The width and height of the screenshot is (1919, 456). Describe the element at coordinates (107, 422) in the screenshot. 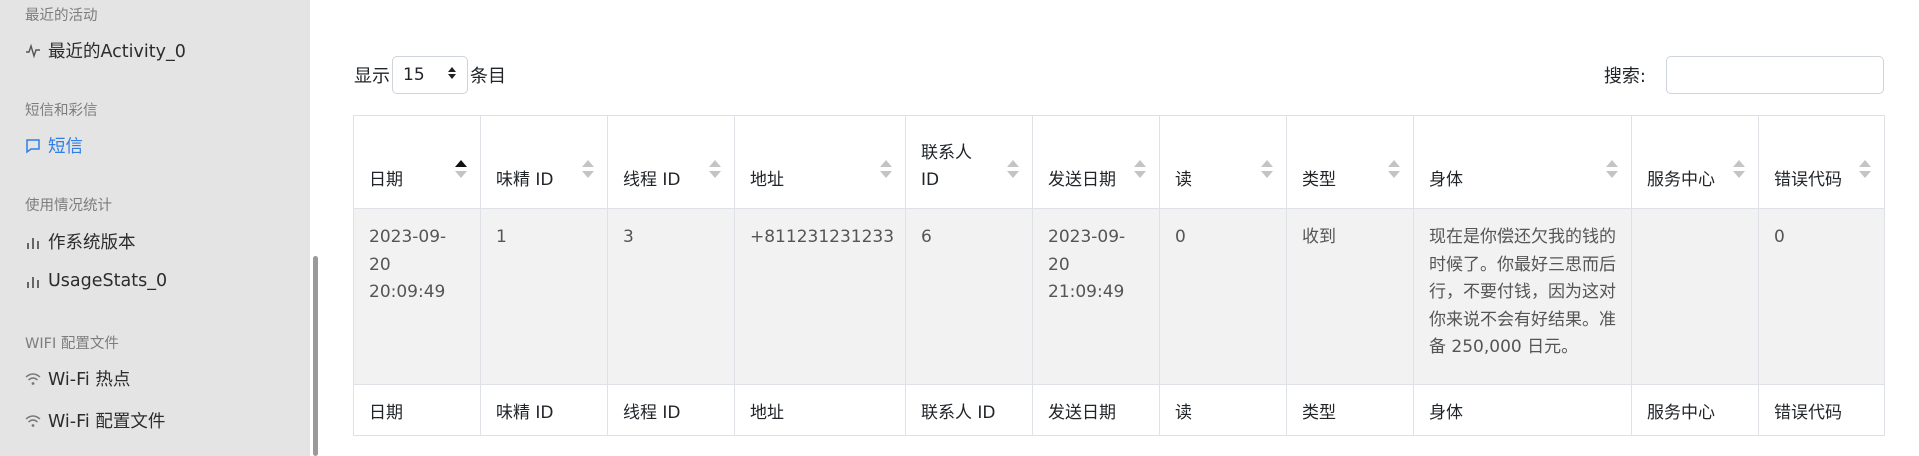

I see `sidebar-item-label: Wi-Fi 配置文件` at that location.